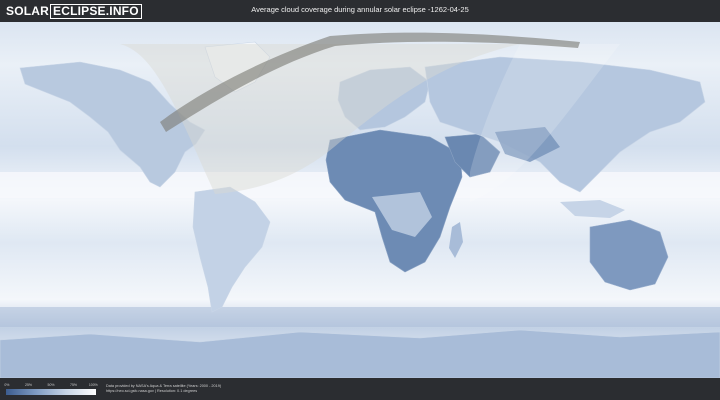 The image size is (720, 400). I want to click on legend-tick-75: 75%, so click(73, 385).